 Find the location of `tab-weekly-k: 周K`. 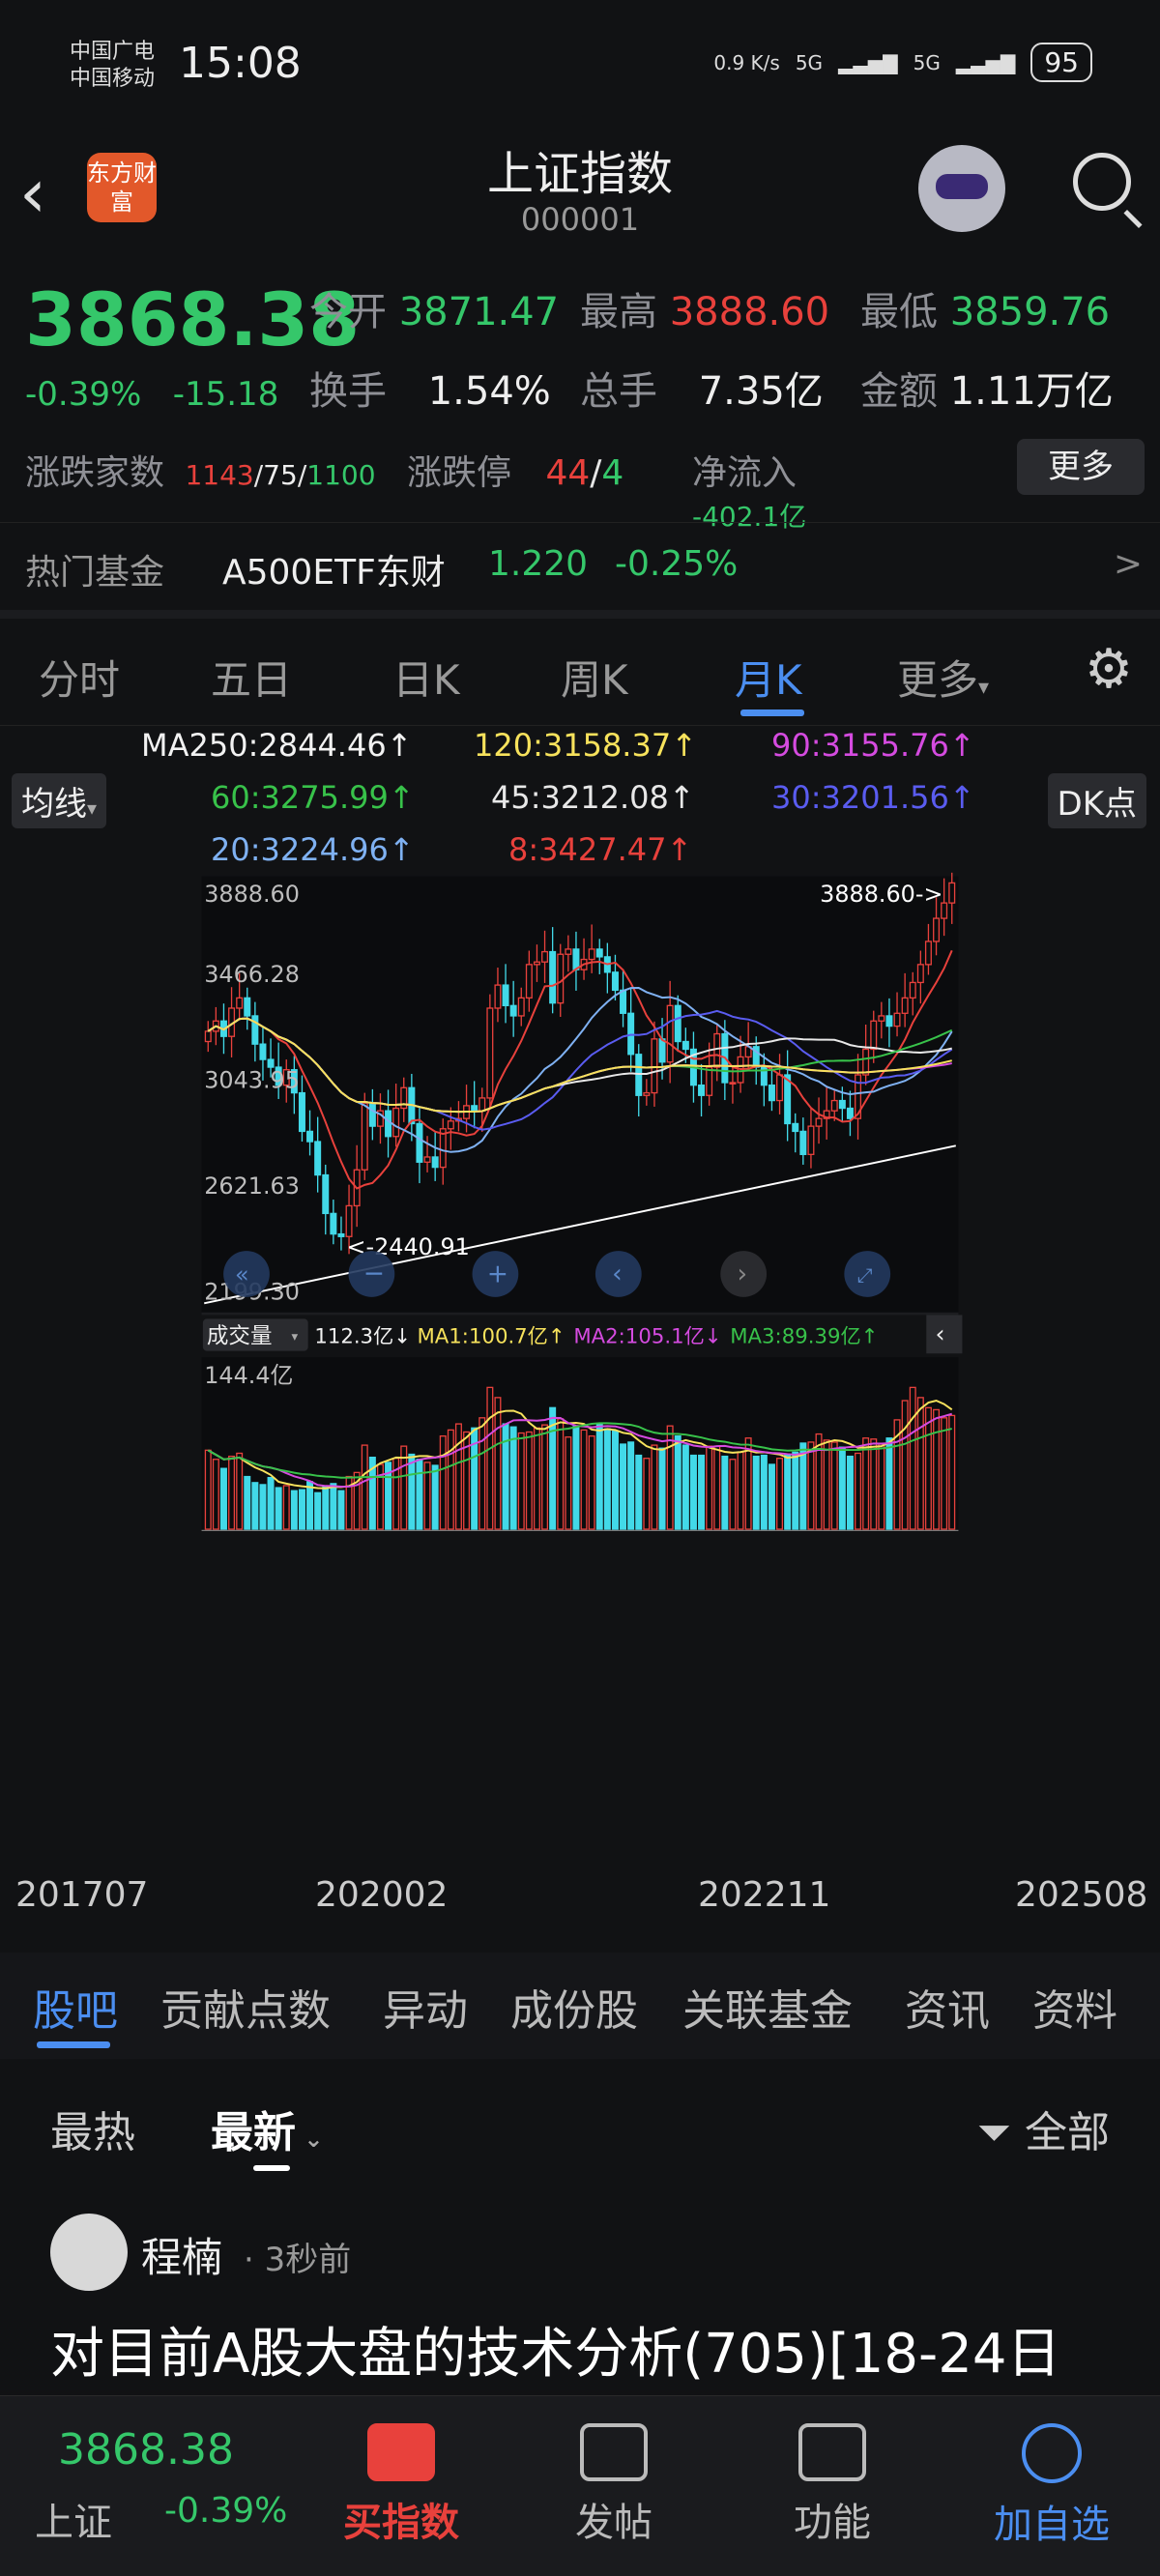

tab-weekly-k: 周K is located at coordinates (594, 677).